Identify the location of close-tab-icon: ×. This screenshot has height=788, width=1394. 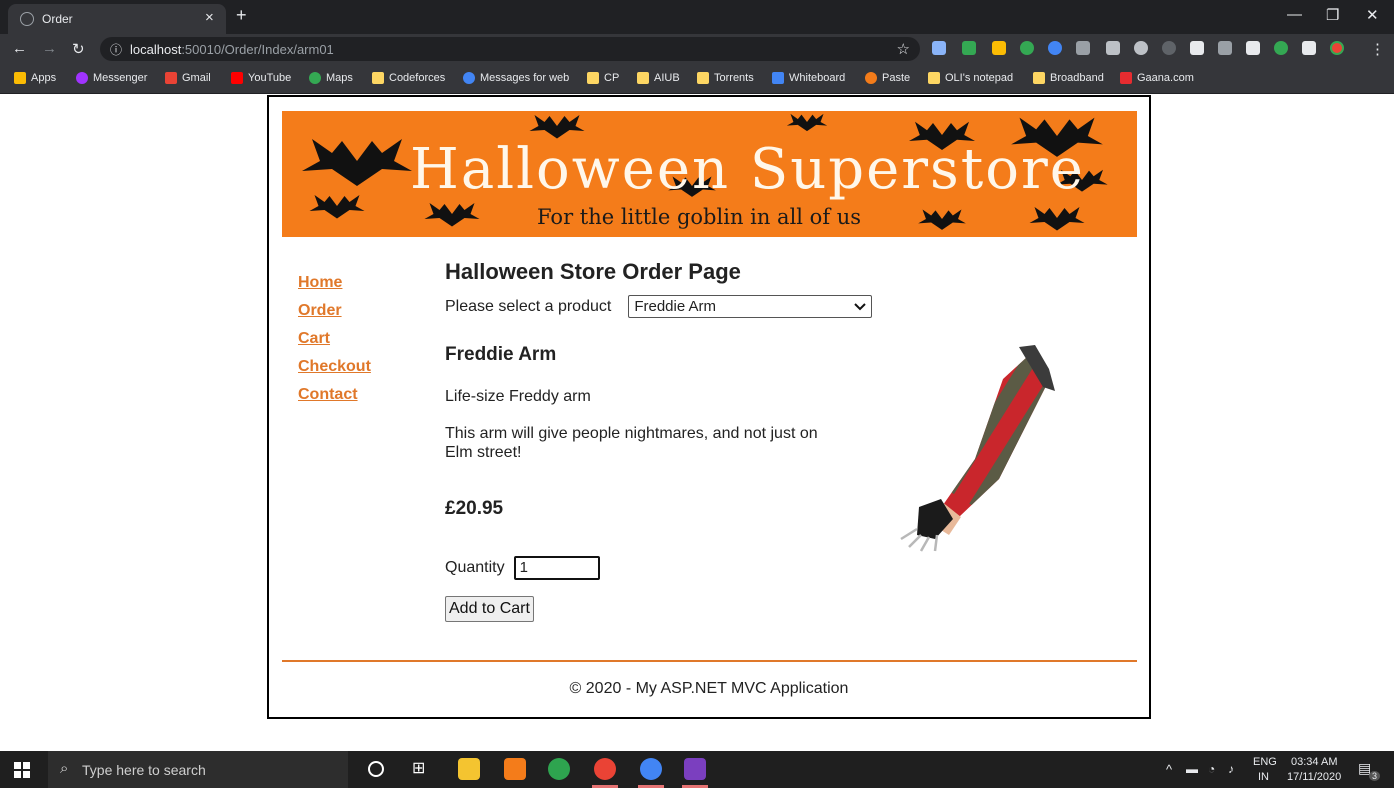
(209, 17).